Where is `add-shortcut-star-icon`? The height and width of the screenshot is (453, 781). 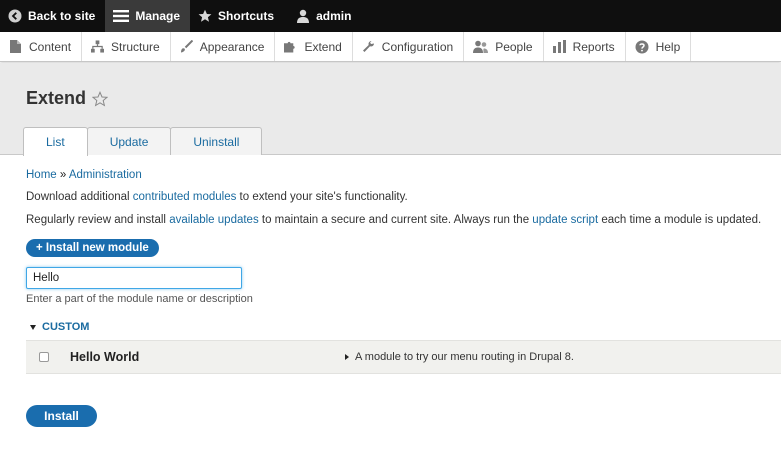 add-shortcut-star-icon is located at coordinates (100, 98).